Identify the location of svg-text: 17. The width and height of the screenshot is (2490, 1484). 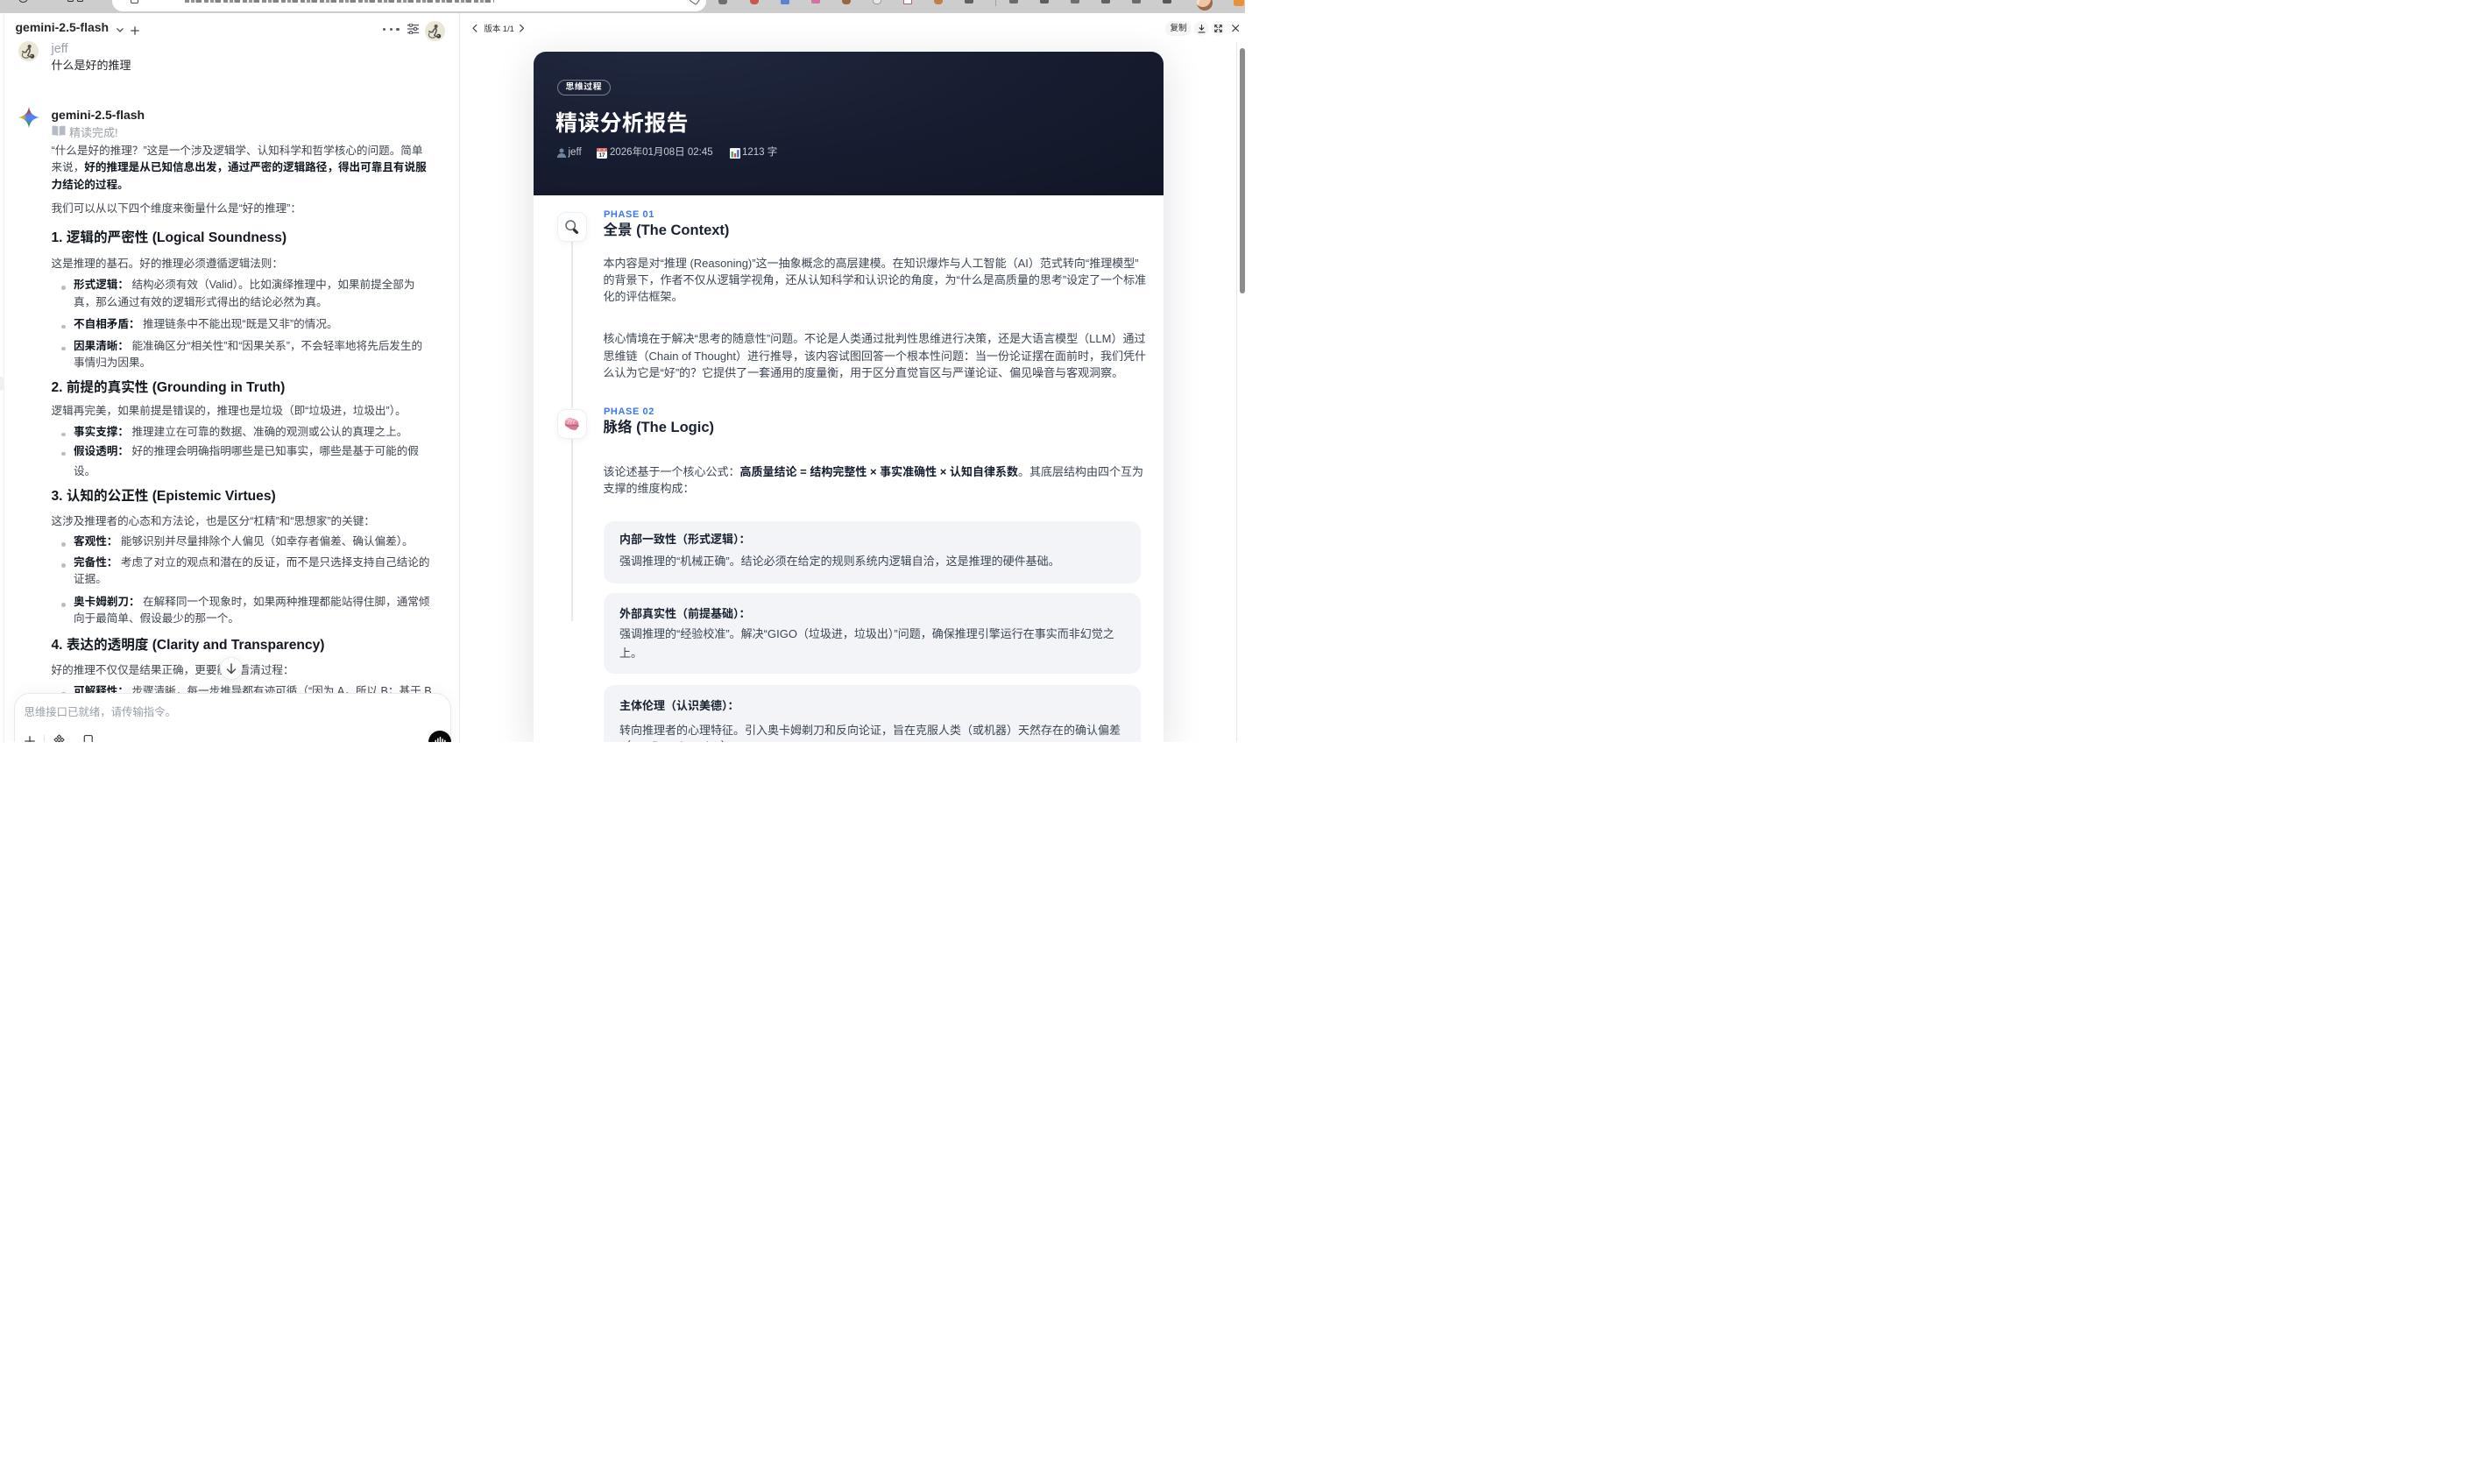
(602, 155).